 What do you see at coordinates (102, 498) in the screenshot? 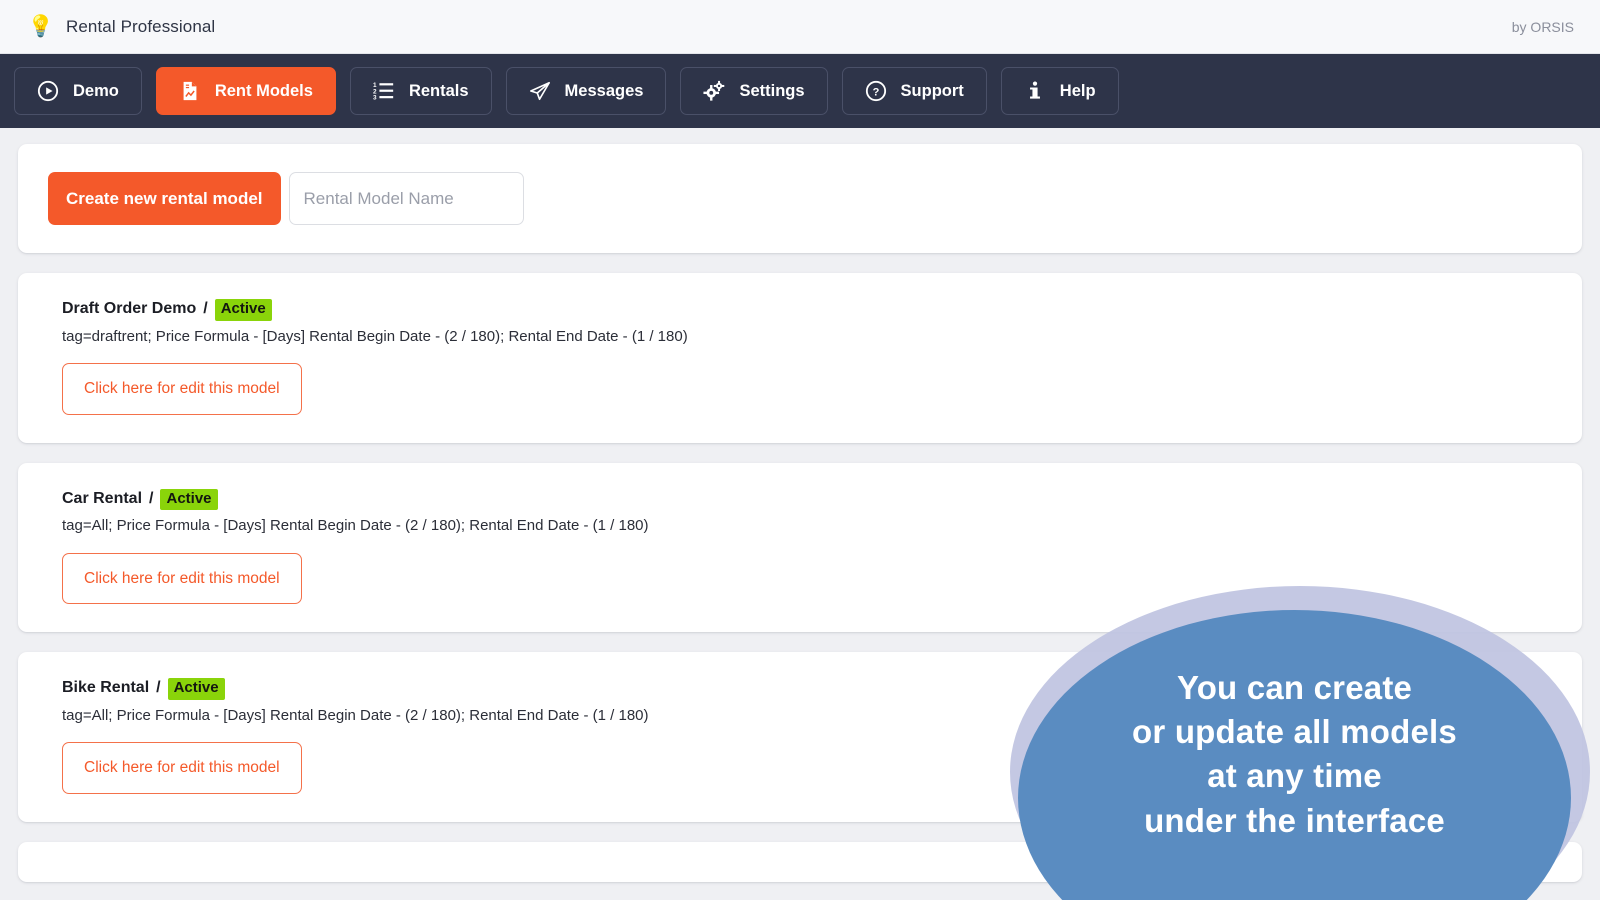
I see `model-name: Car Rental` at bounding box center [102, 498].